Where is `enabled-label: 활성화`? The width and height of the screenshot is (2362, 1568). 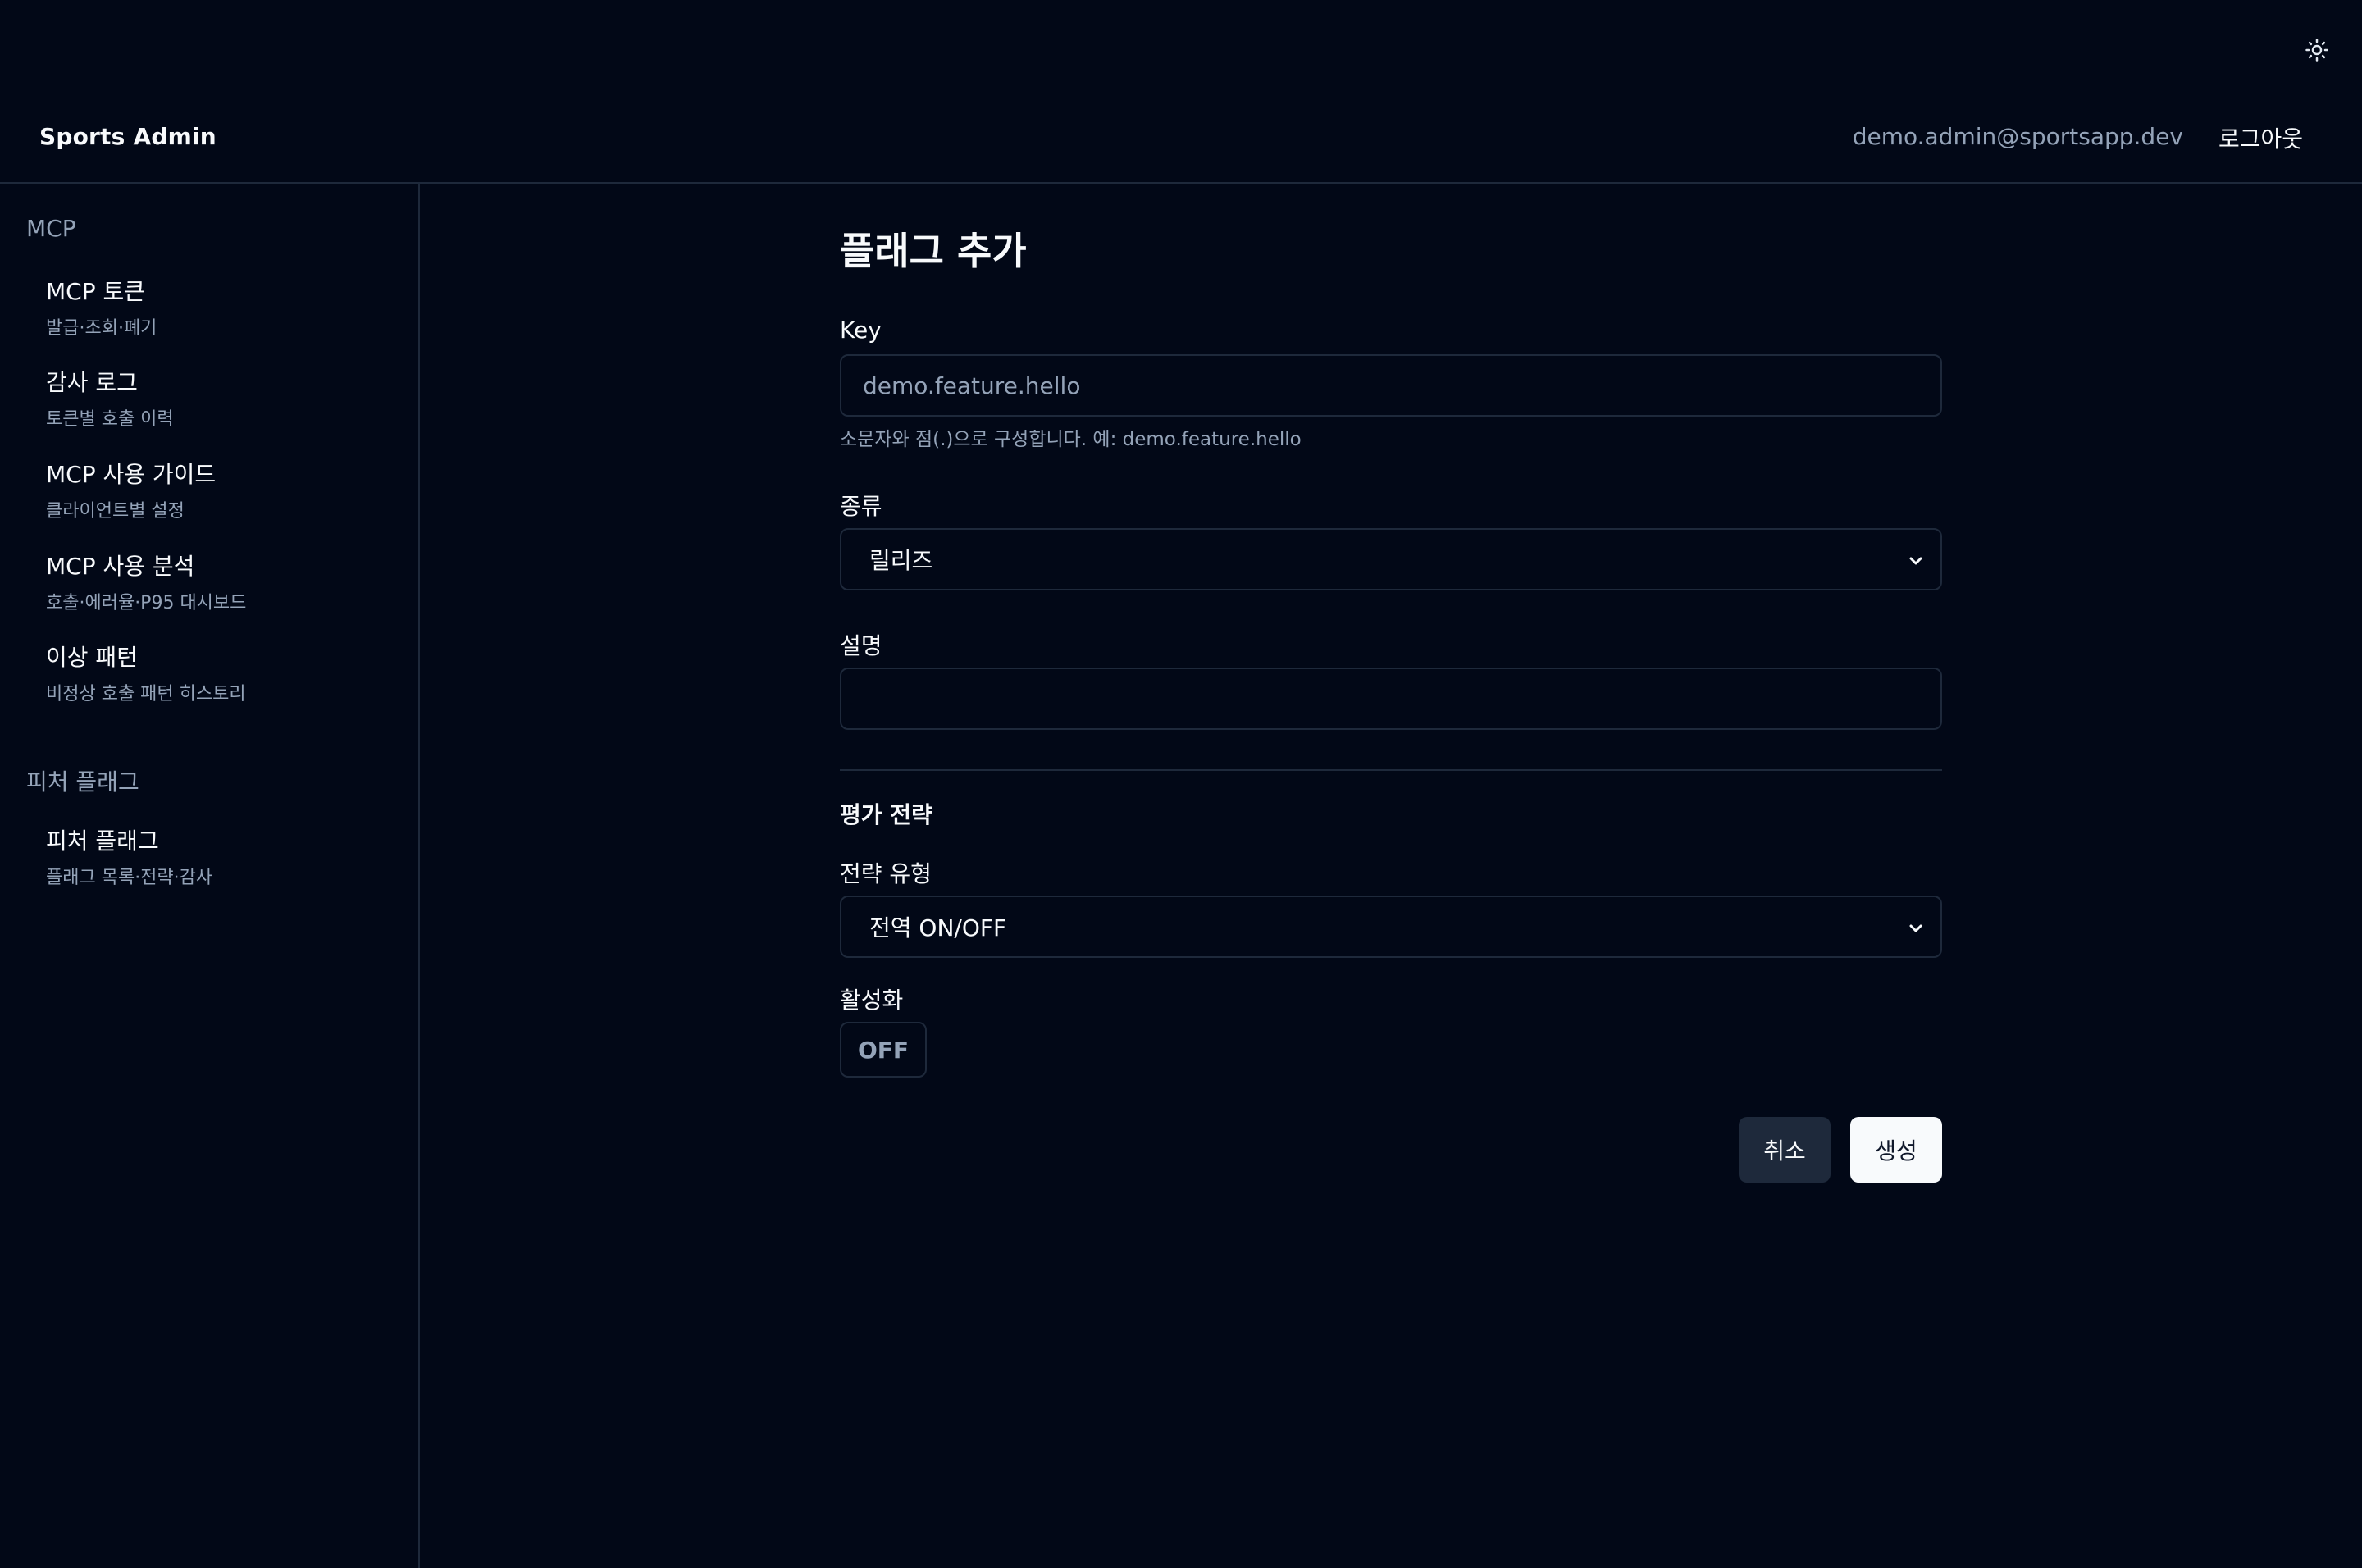 enabled-label: 활성화 is located at coordinates (872, 1000).